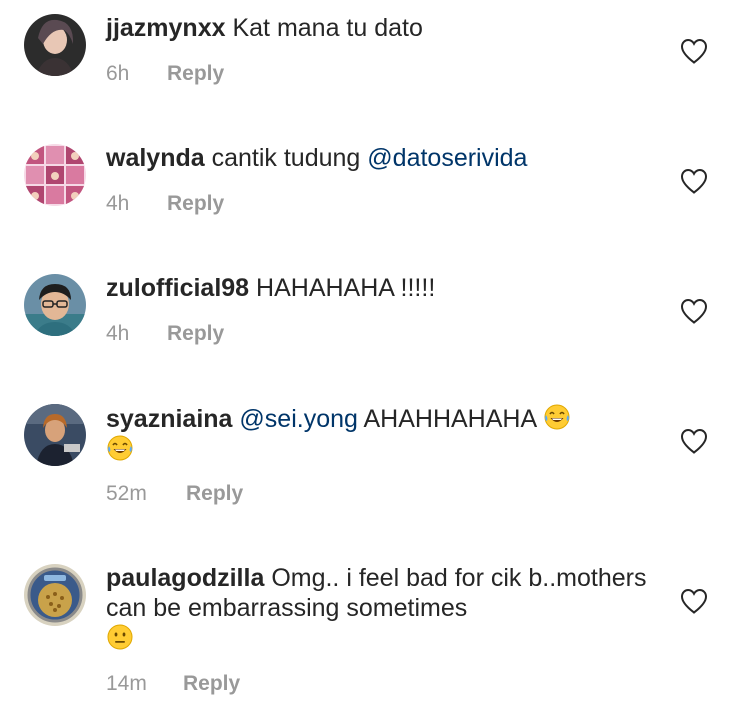 Image resolution: width=750 pixels, height=712 pixels. What do you see at coordinates (166, 28) in the screenshot?
I see `comment-username: jjazmynxx` at bounding box center [166, 28].